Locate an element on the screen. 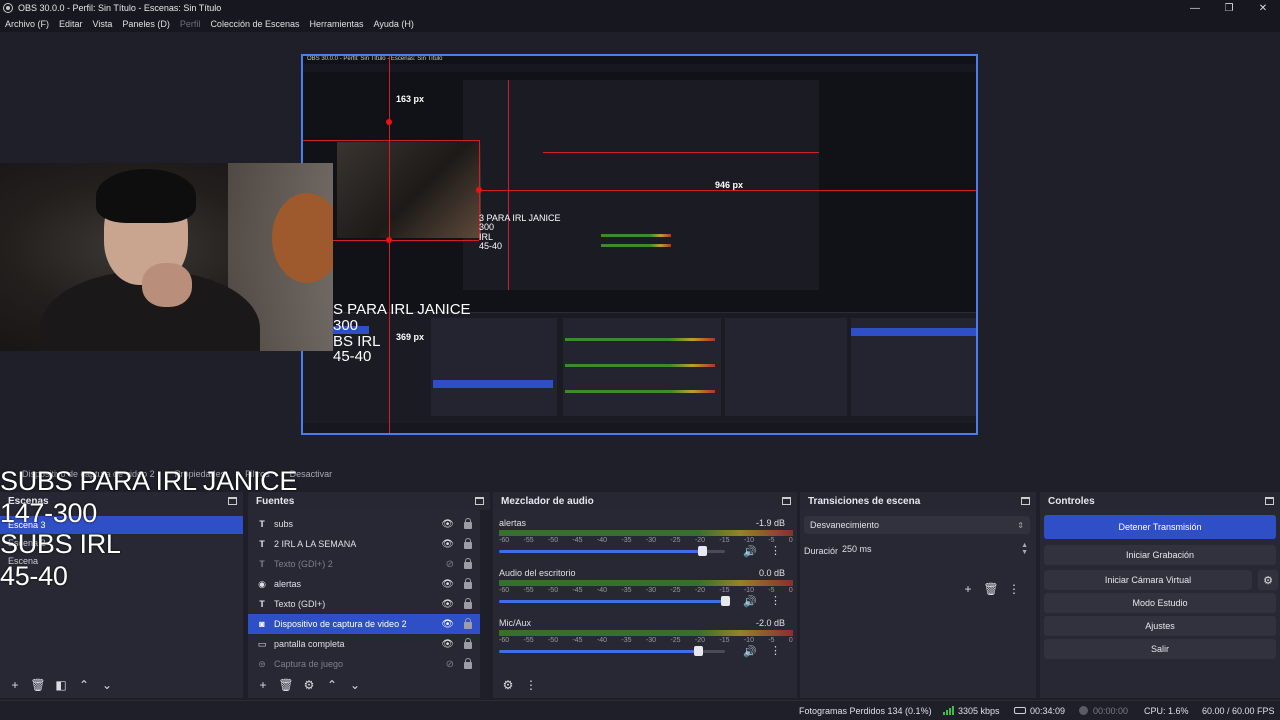 The image size is (1280, 720). nested-overlay-line: 45-40 is located at coordinates (491, 246).